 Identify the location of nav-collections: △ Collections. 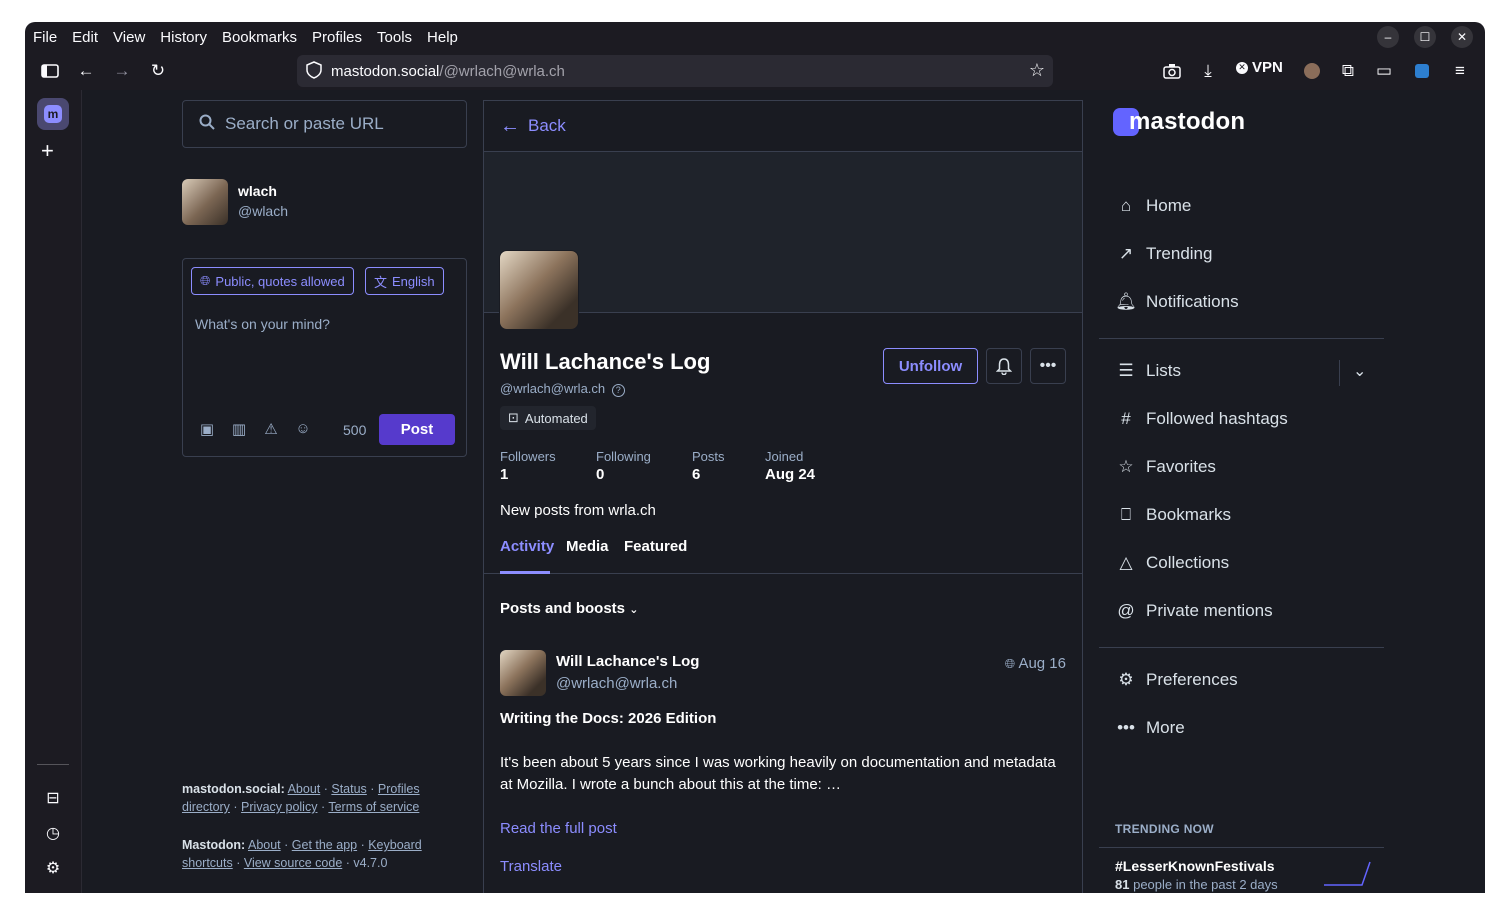
(1172, 563).